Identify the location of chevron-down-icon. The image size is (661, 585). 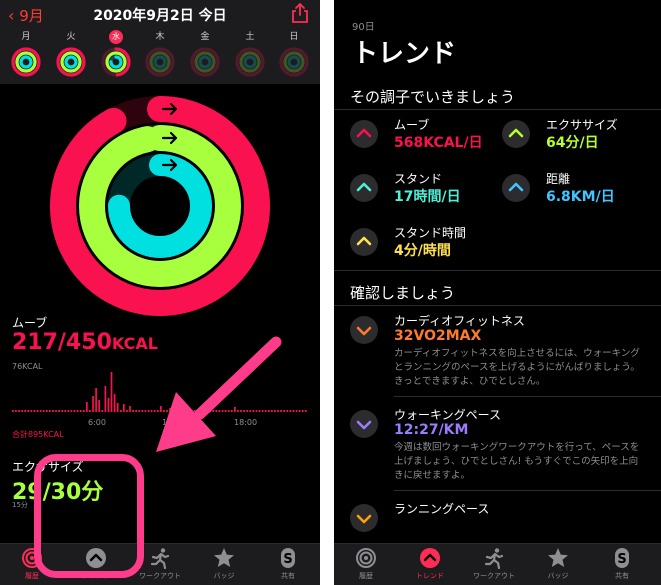
(364, 331).